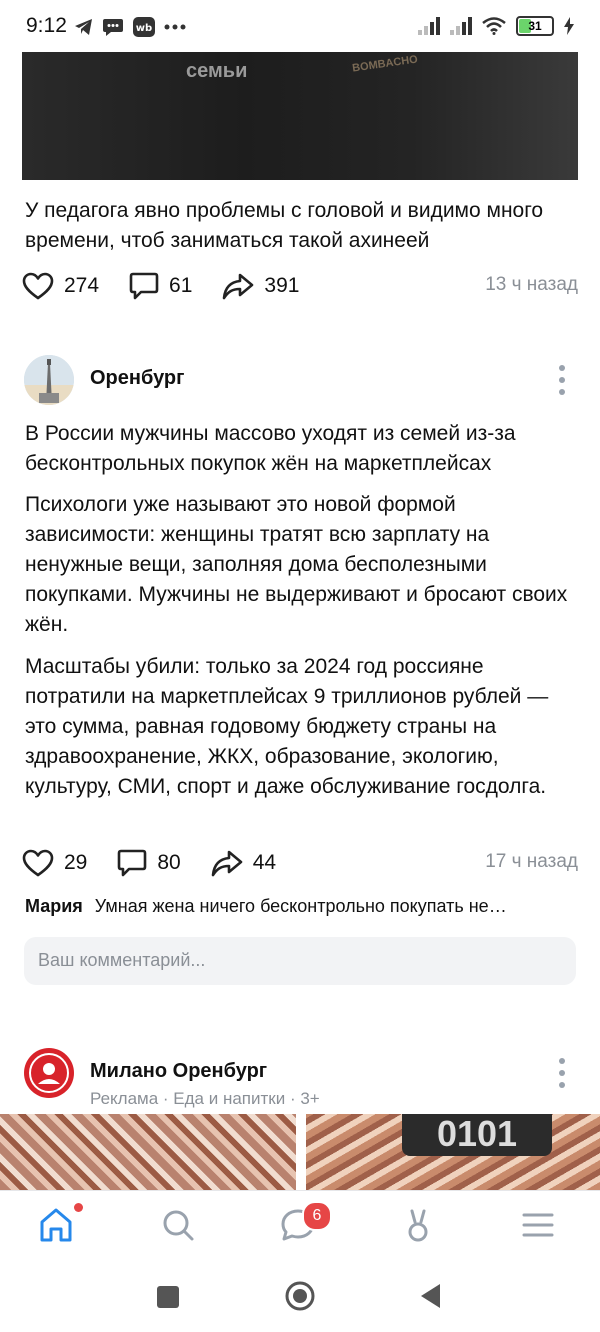 Image resolution: width=600 pixels, height=1332 pixels. Describe the element at coordinates (300, 863) in the screenshot. I see `post-actions: 29 80 44 17 ч назад` at that location.